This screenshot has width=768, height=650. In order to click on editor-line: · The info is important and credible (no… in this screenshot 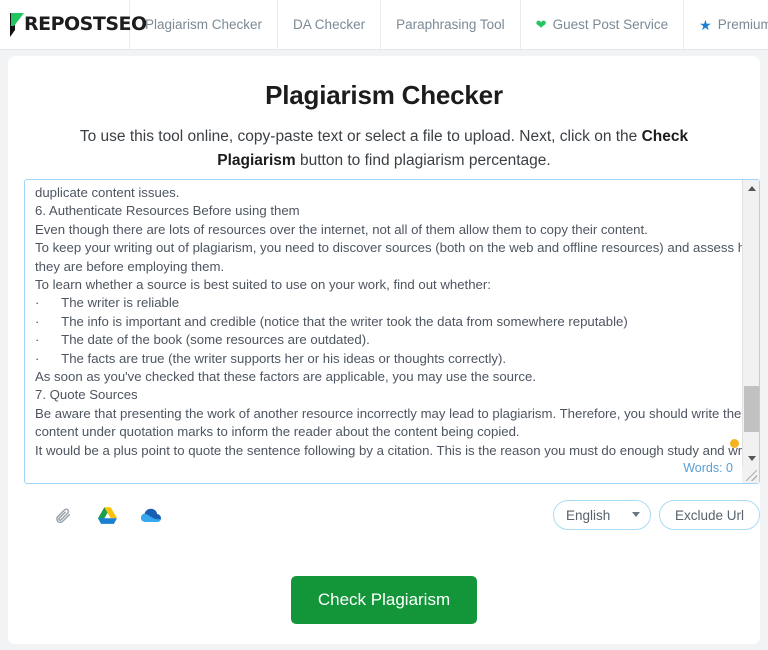, I will do `click(331, 321)`.